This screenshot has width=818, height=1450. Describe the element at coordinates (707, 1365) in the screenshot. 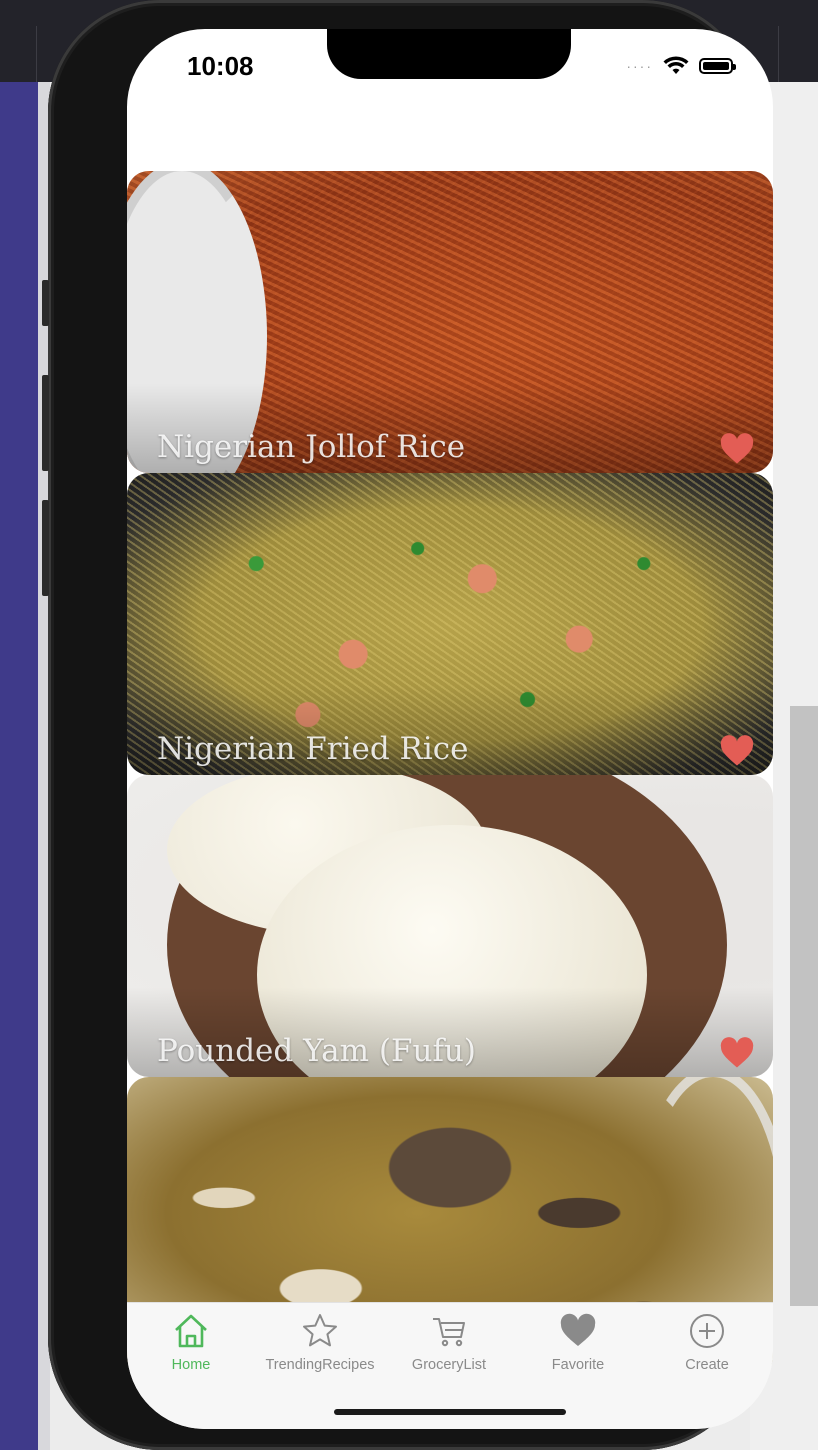

I see `tab-label: Create` at that location.